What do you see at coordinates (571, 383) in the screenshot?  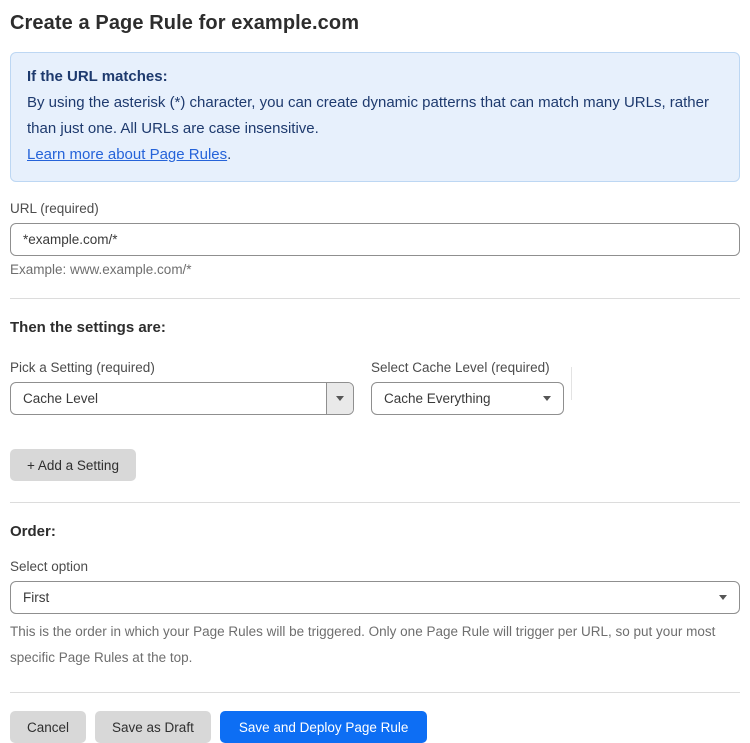 I see `setting-column-separator` at bounding box center [571, 383].